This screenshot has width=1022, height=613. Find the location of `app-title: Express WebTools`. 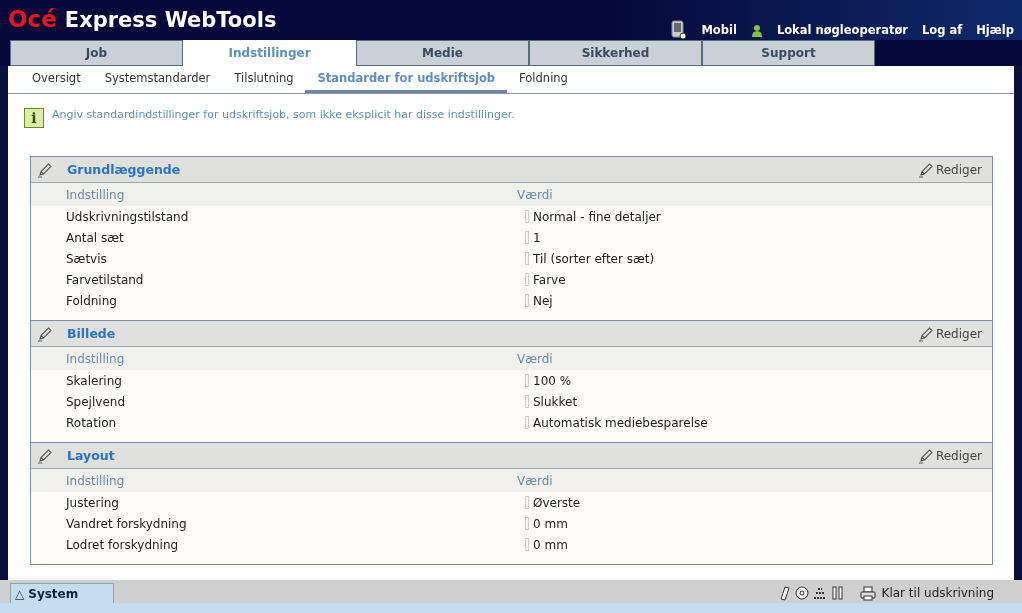

app-title: Express WebTools is located at coordinates (170, 20).